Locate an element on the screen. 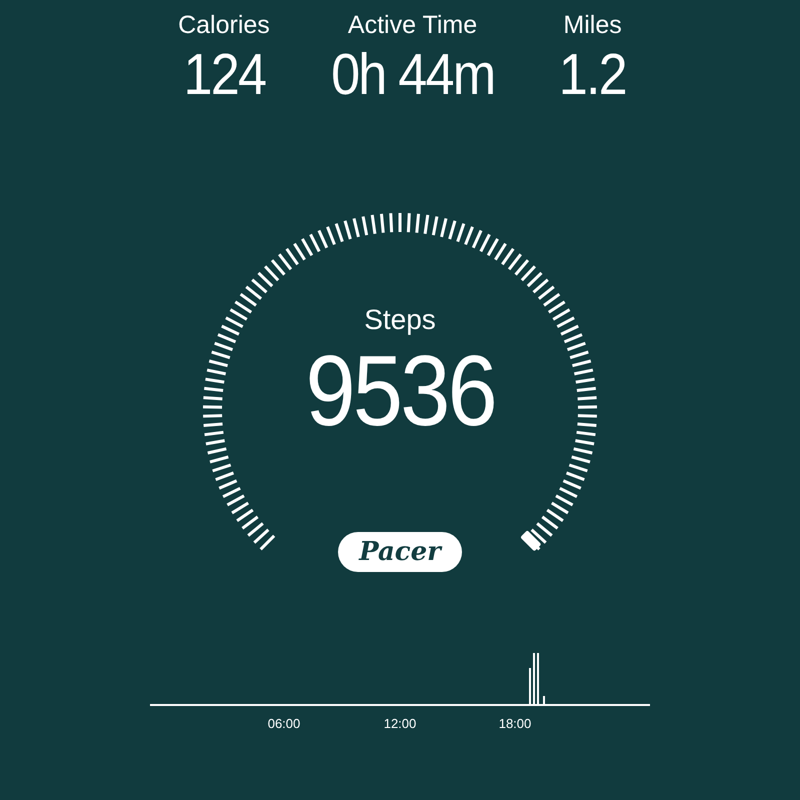 The height and width of the screenshot is (800, 800). steps-label: Steps is located at coordinates (400, 320).